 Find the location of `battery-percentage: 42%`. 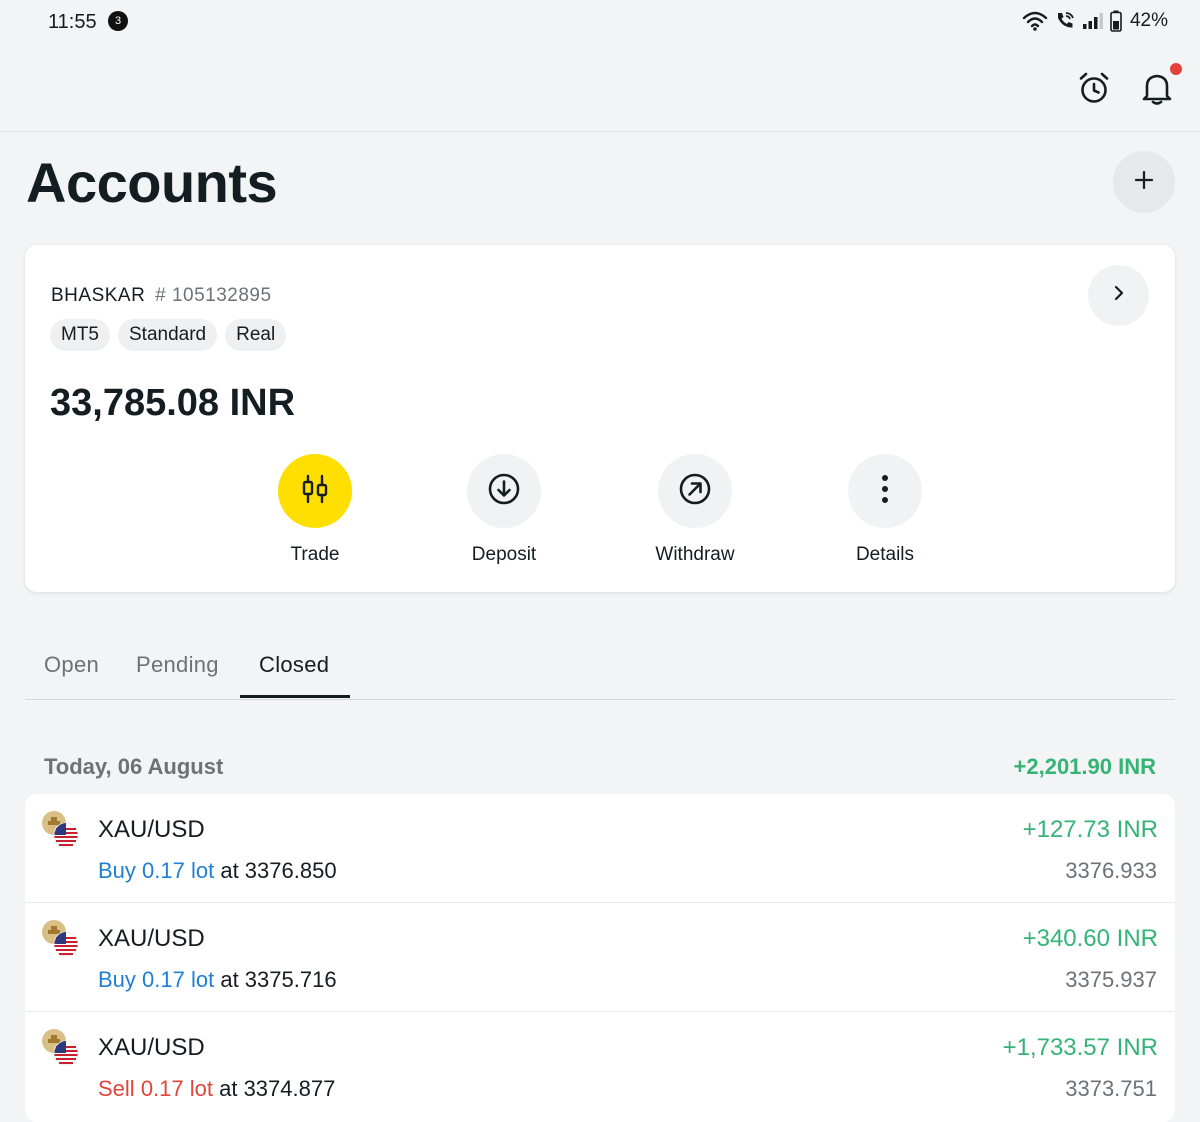

battery-percentage: 42% is located at coordinates (1148, 20).